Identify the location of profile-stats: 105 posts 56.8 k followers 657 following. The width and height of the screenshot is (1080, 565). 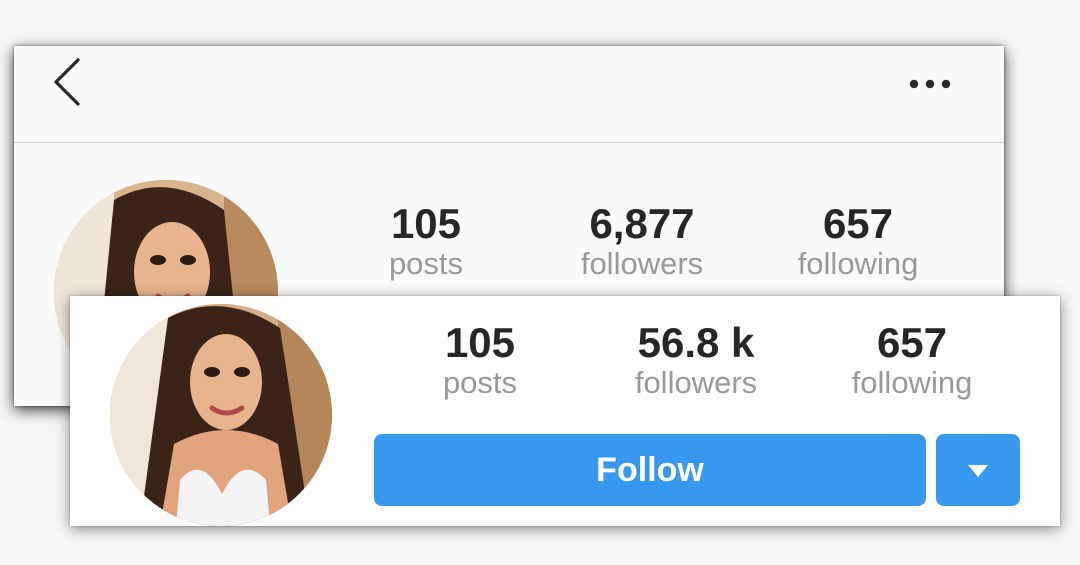
(696, 360).